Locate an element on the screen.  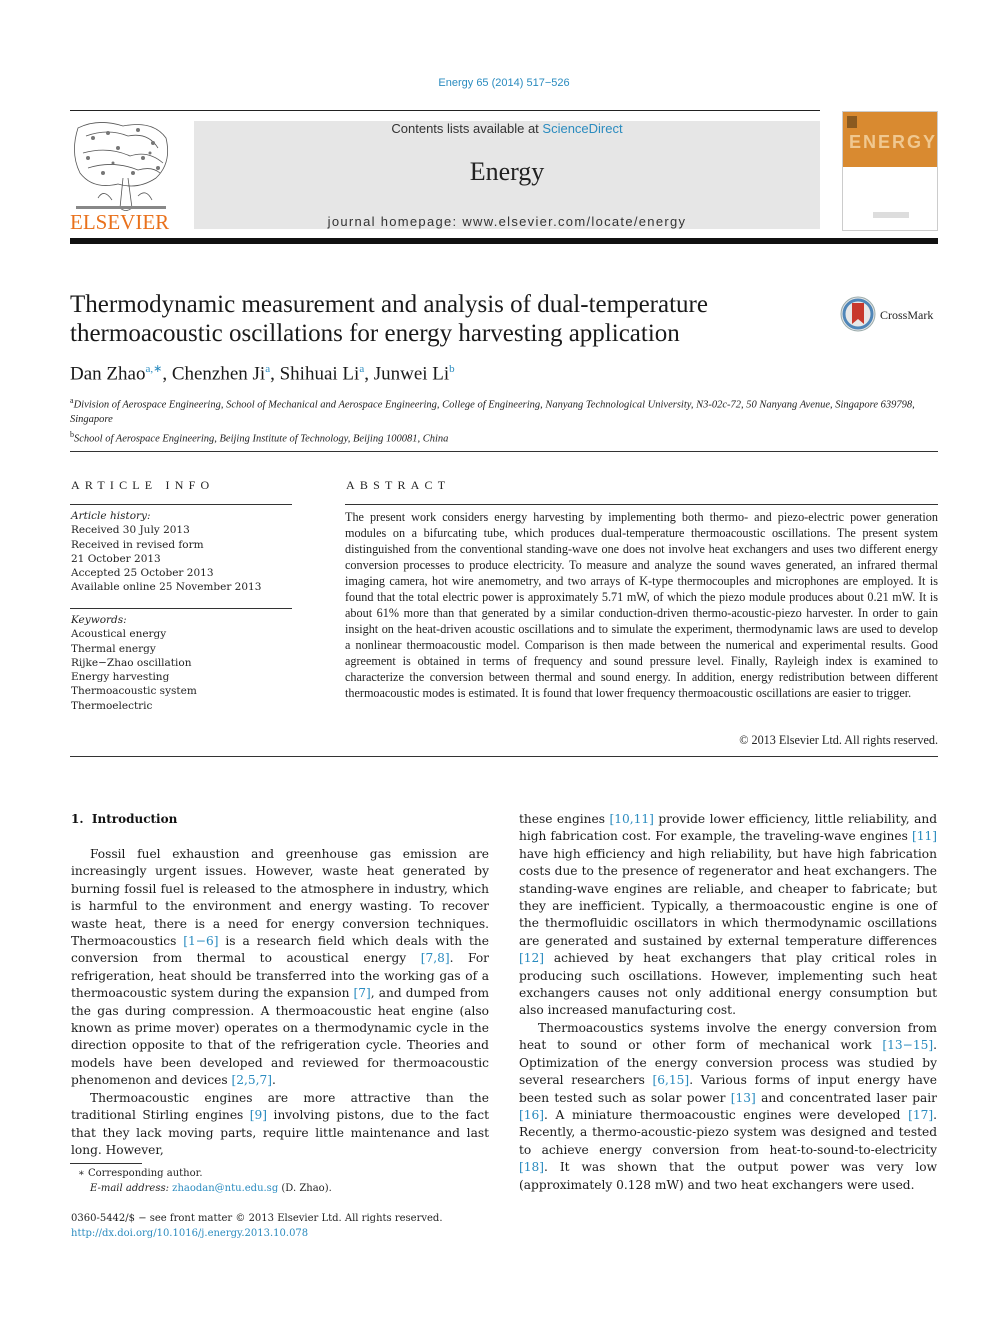
keywords-rule is located at coordinates (181, 608).